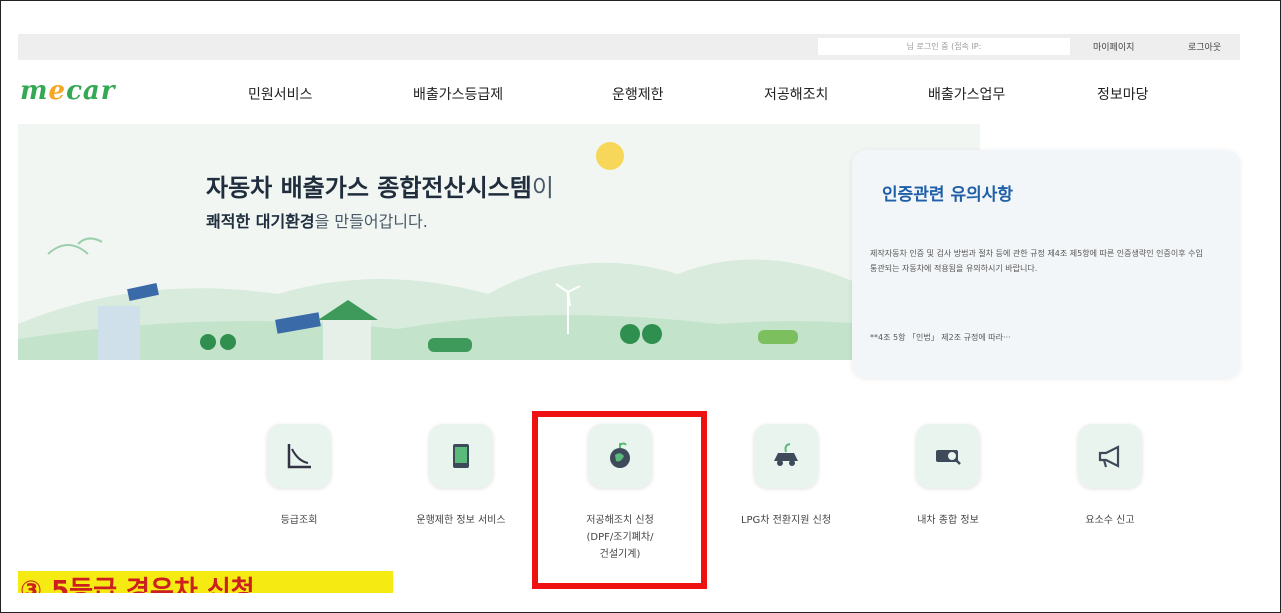  Describe the element at coordinates (610, 156) in the screenshot. I see `sun-icon` at that location.